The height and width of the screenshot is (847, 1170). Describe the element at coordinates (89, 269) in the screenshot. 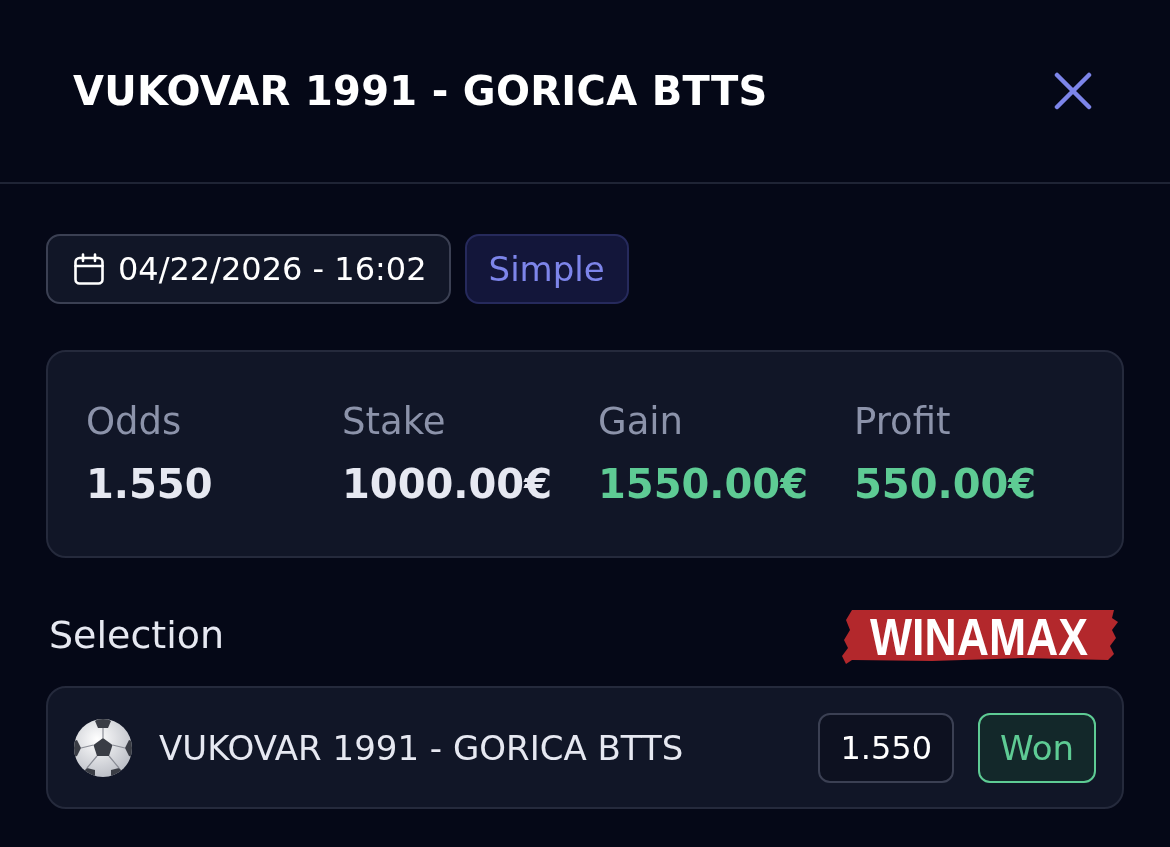

I see `calendar-icon` at that location.